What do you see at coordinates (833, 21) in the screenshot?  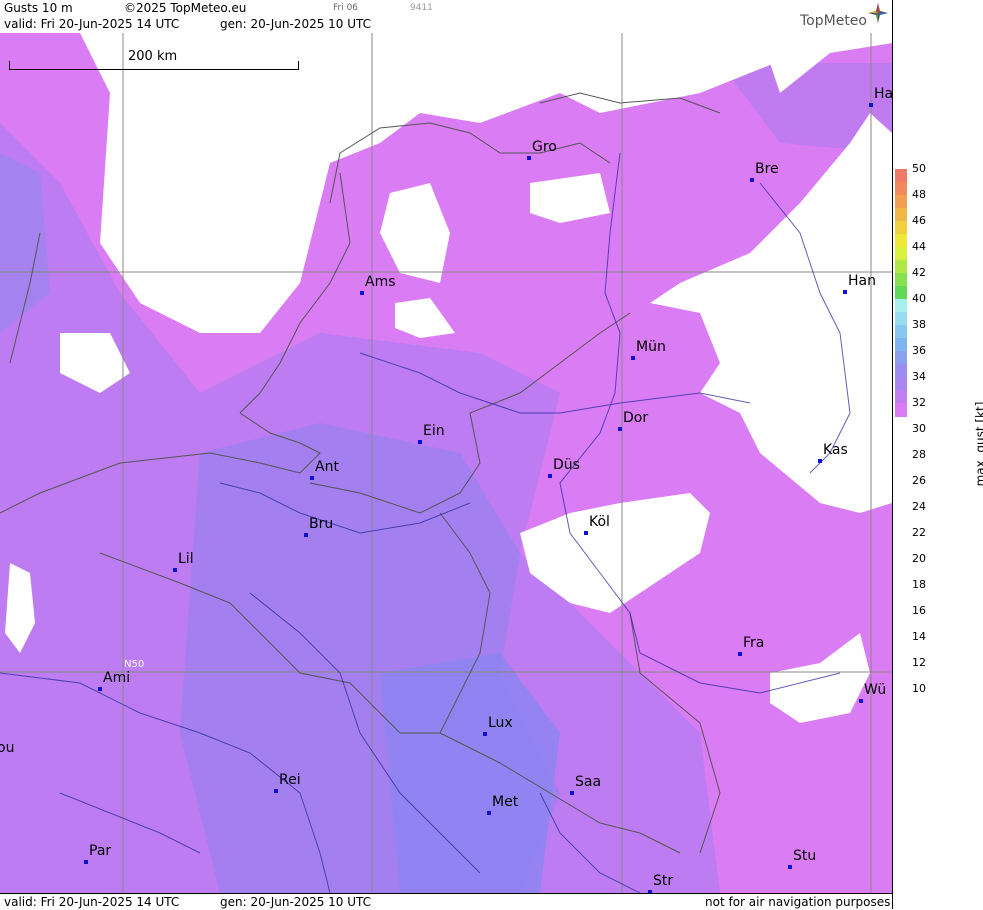 I see `brand-logo: TopMeteo` at bounding box center [833, 21].